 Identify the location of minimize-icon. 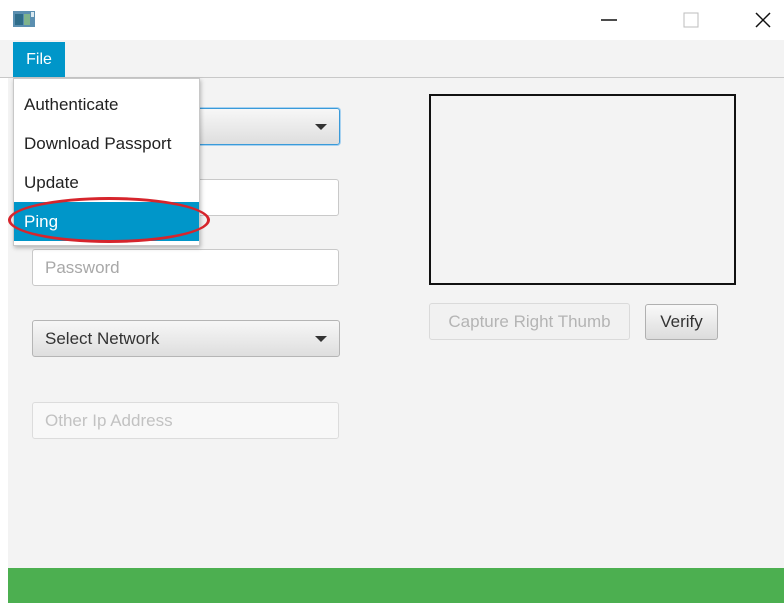
(609, 20).